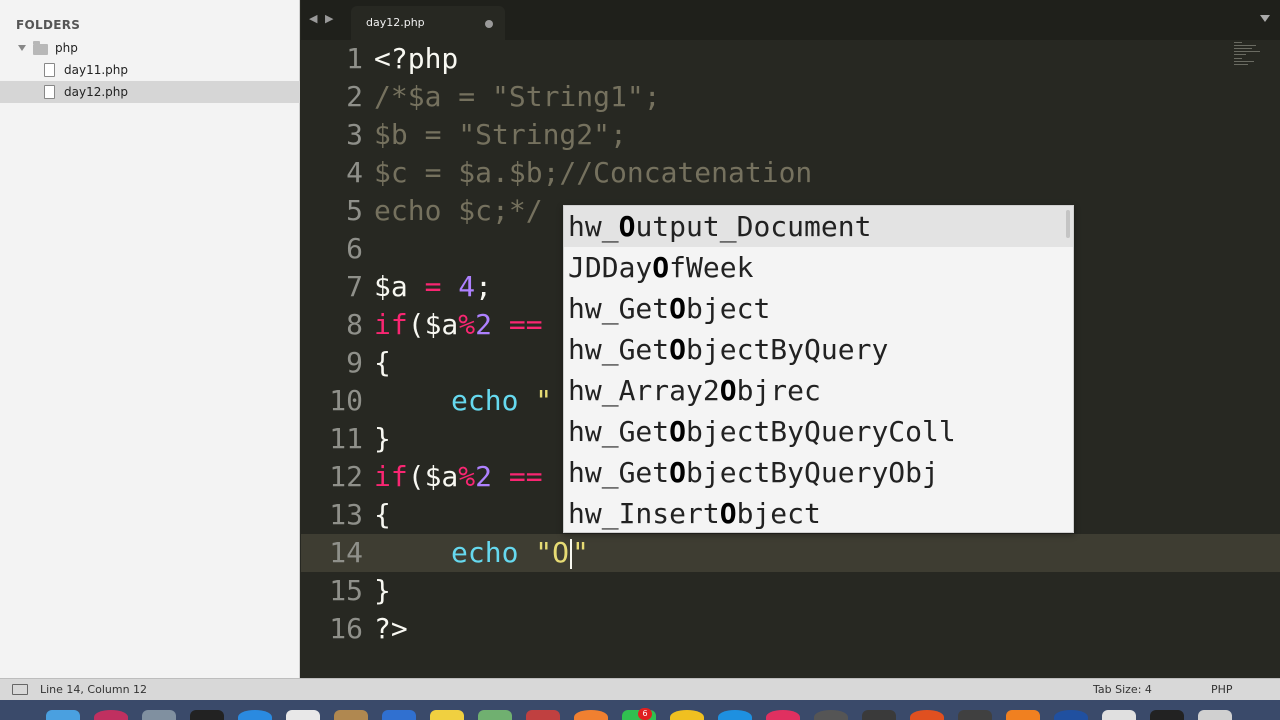 The image size is (1280, 720). Describe the element at coordinates (561, 552) in the screenshot. I see `code-token: O` at that location.